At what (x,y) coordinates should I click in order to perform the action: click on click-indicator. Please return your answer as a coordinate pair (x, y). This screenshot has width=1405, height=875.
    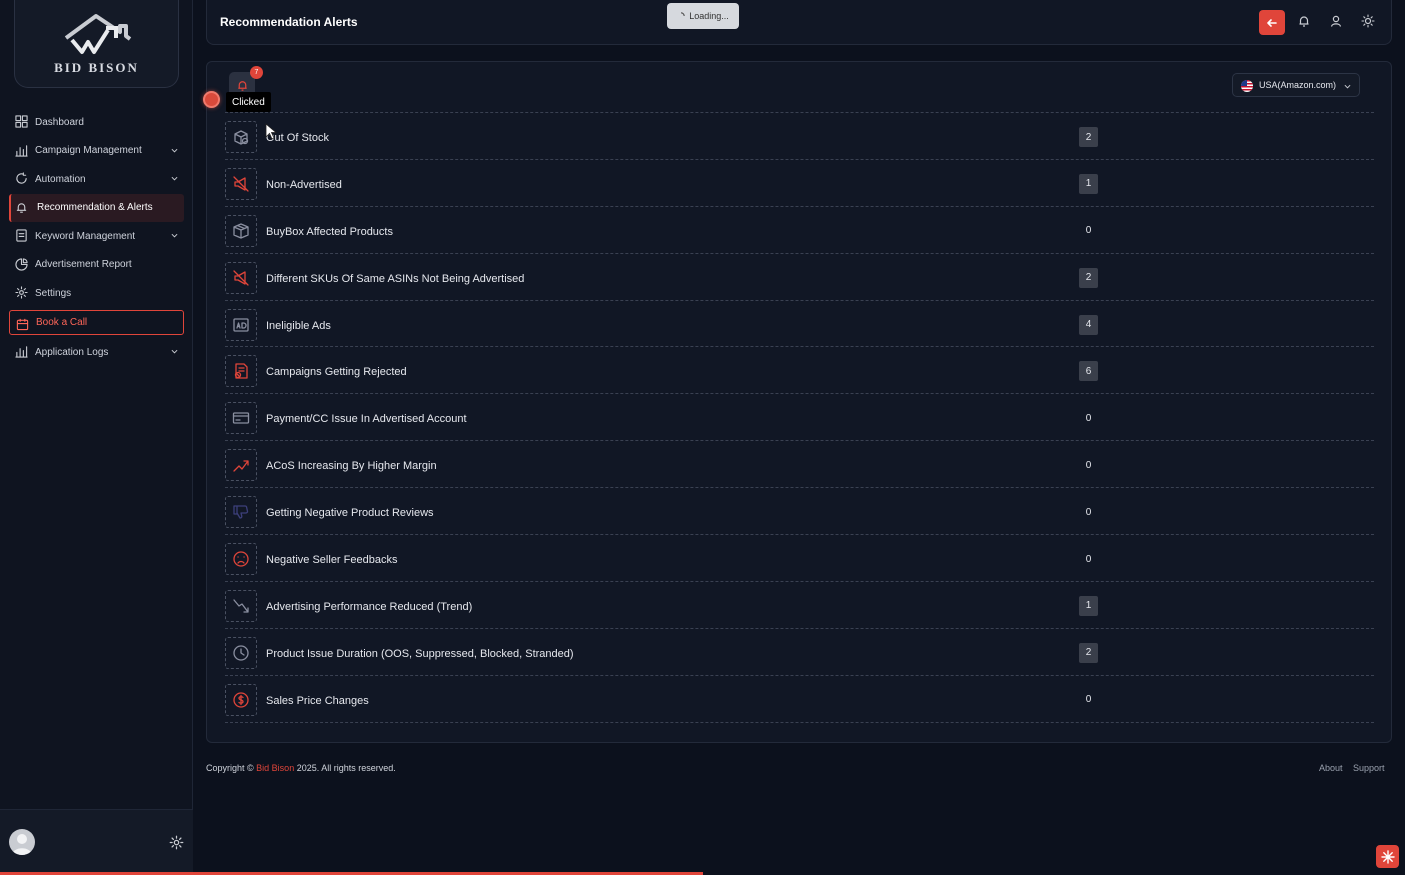
    Looking at the image, I should click on (211, 99).